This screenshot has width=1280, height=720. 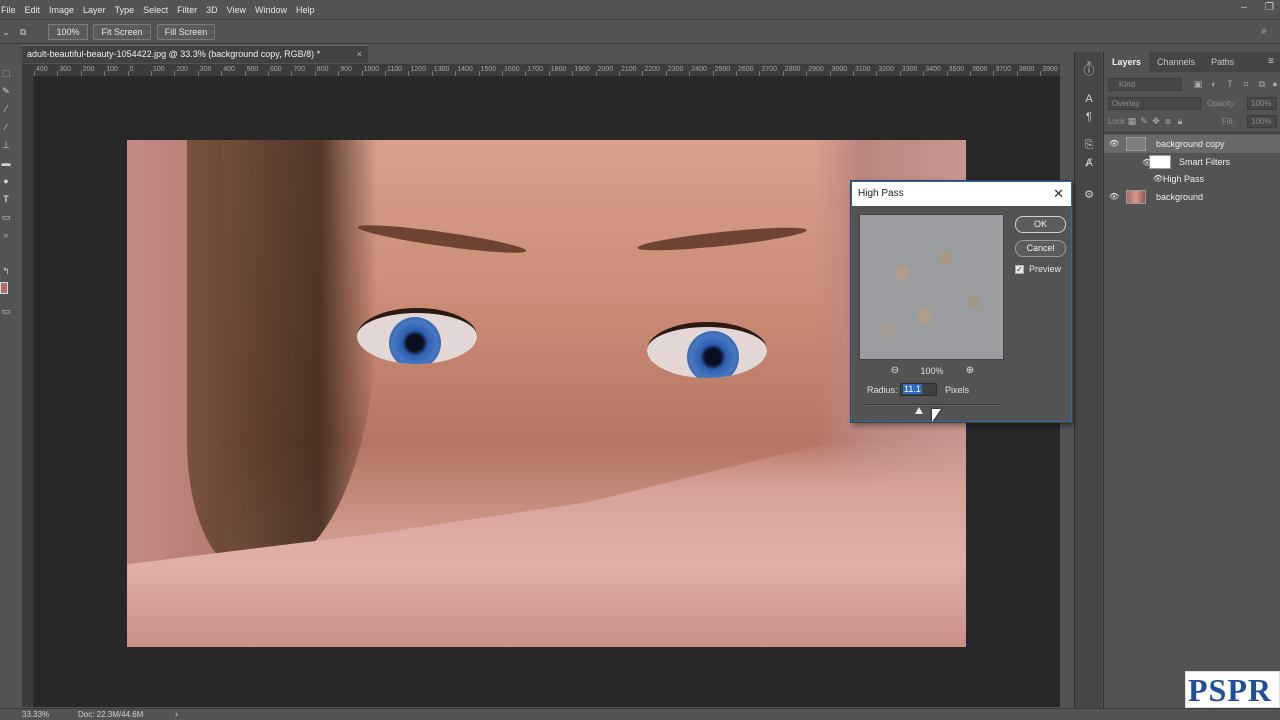 I want to click on marquee-tool-icon: ⬚, so click(x=6, y=73).